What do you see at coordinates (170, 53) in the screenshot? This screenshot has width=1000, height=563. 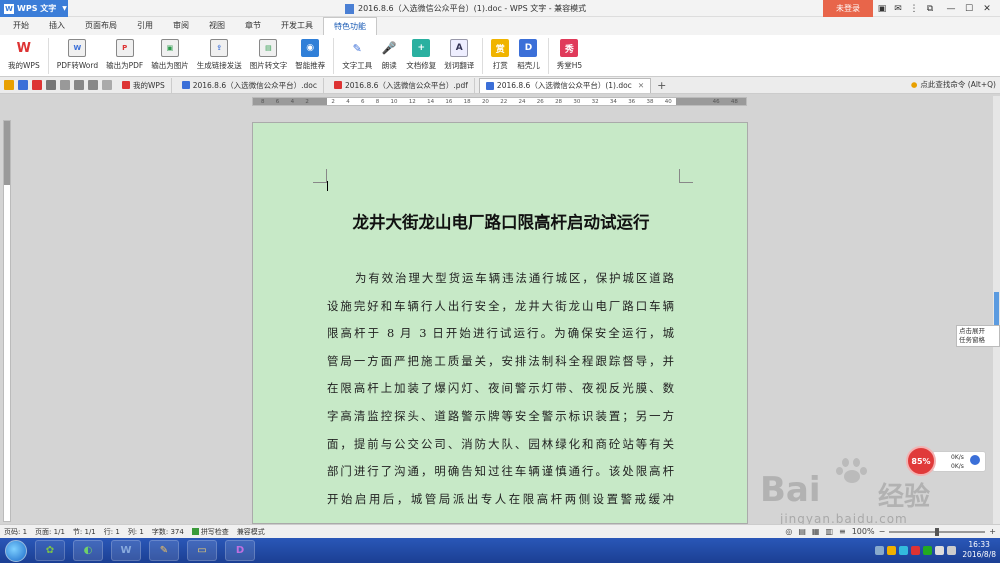 I see `export-image-button: ▣ 输出为图片` at bounding box center [170, 53].